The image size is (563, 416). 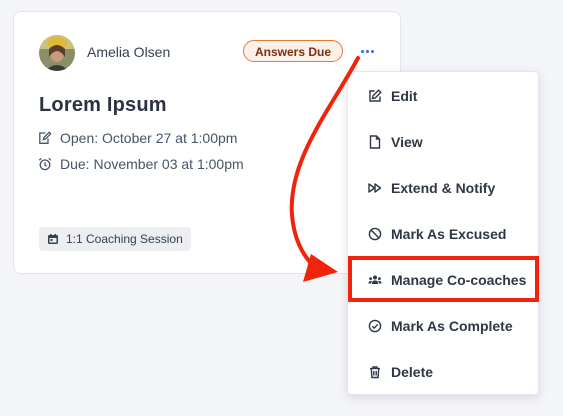 What do you see at coordinates (45, 164) in the screenshot?
I see `alarm-clock-icon` at bounding box center [45, 164].